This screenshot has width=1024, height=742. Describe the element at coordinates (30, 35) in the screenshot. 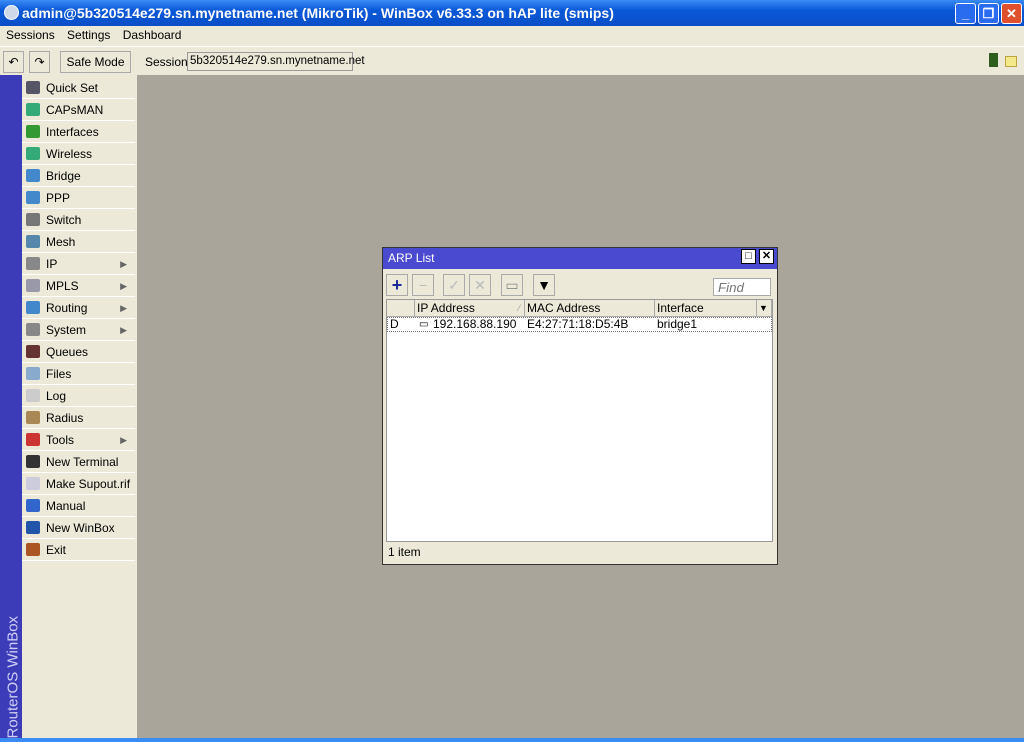

I see `menu-sessions: Sessions` at that location.